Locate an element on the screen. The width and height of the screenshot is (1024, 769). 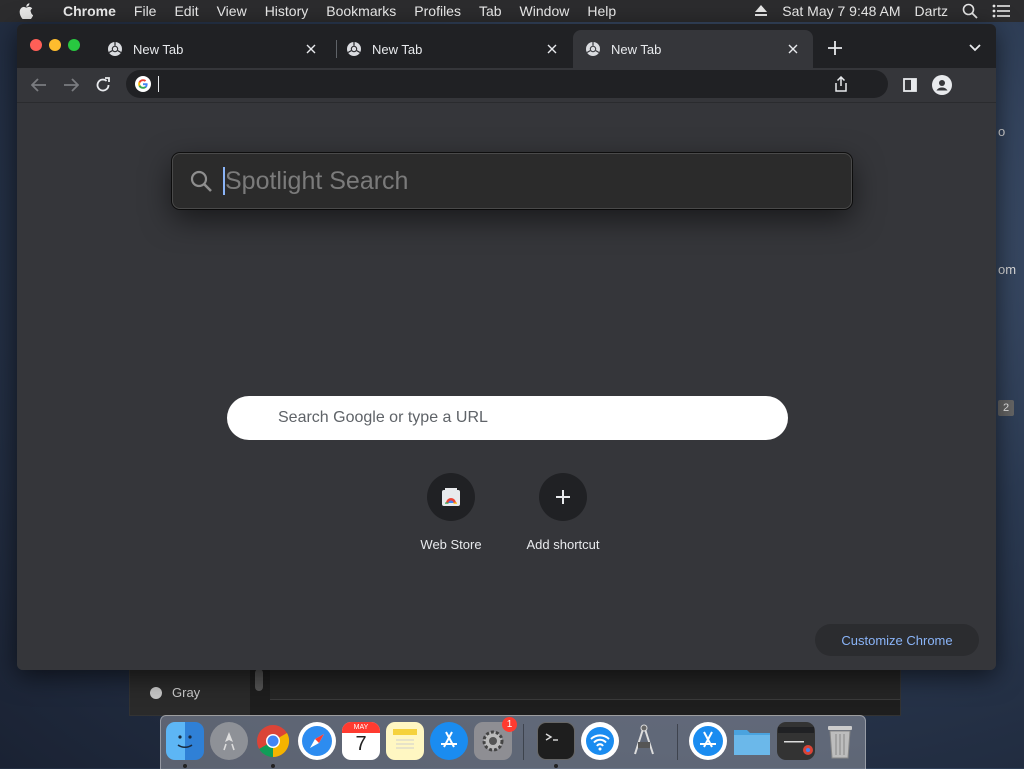
address-bar is located at coordinates (507, 84).